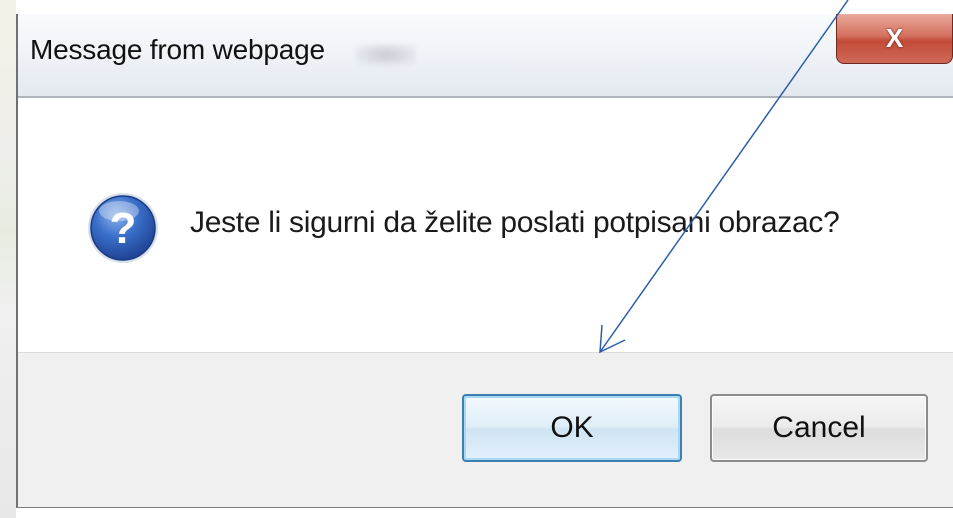 Image resolution: width=953 pixels, height=518 pixels. I want to click on cancel-button-label: Cancel, so click(819, 427).